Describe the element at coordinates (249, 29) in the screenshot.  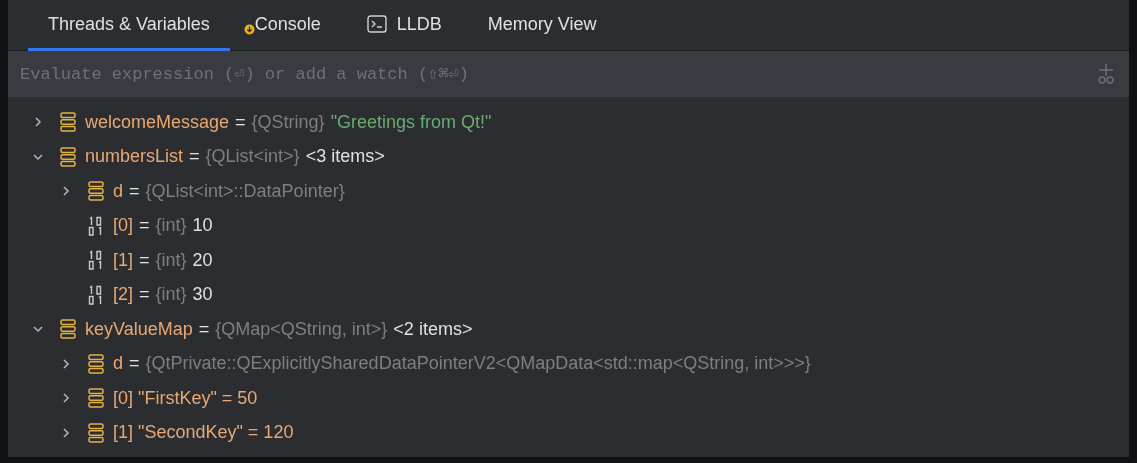
I see `badge-icon` at that location.